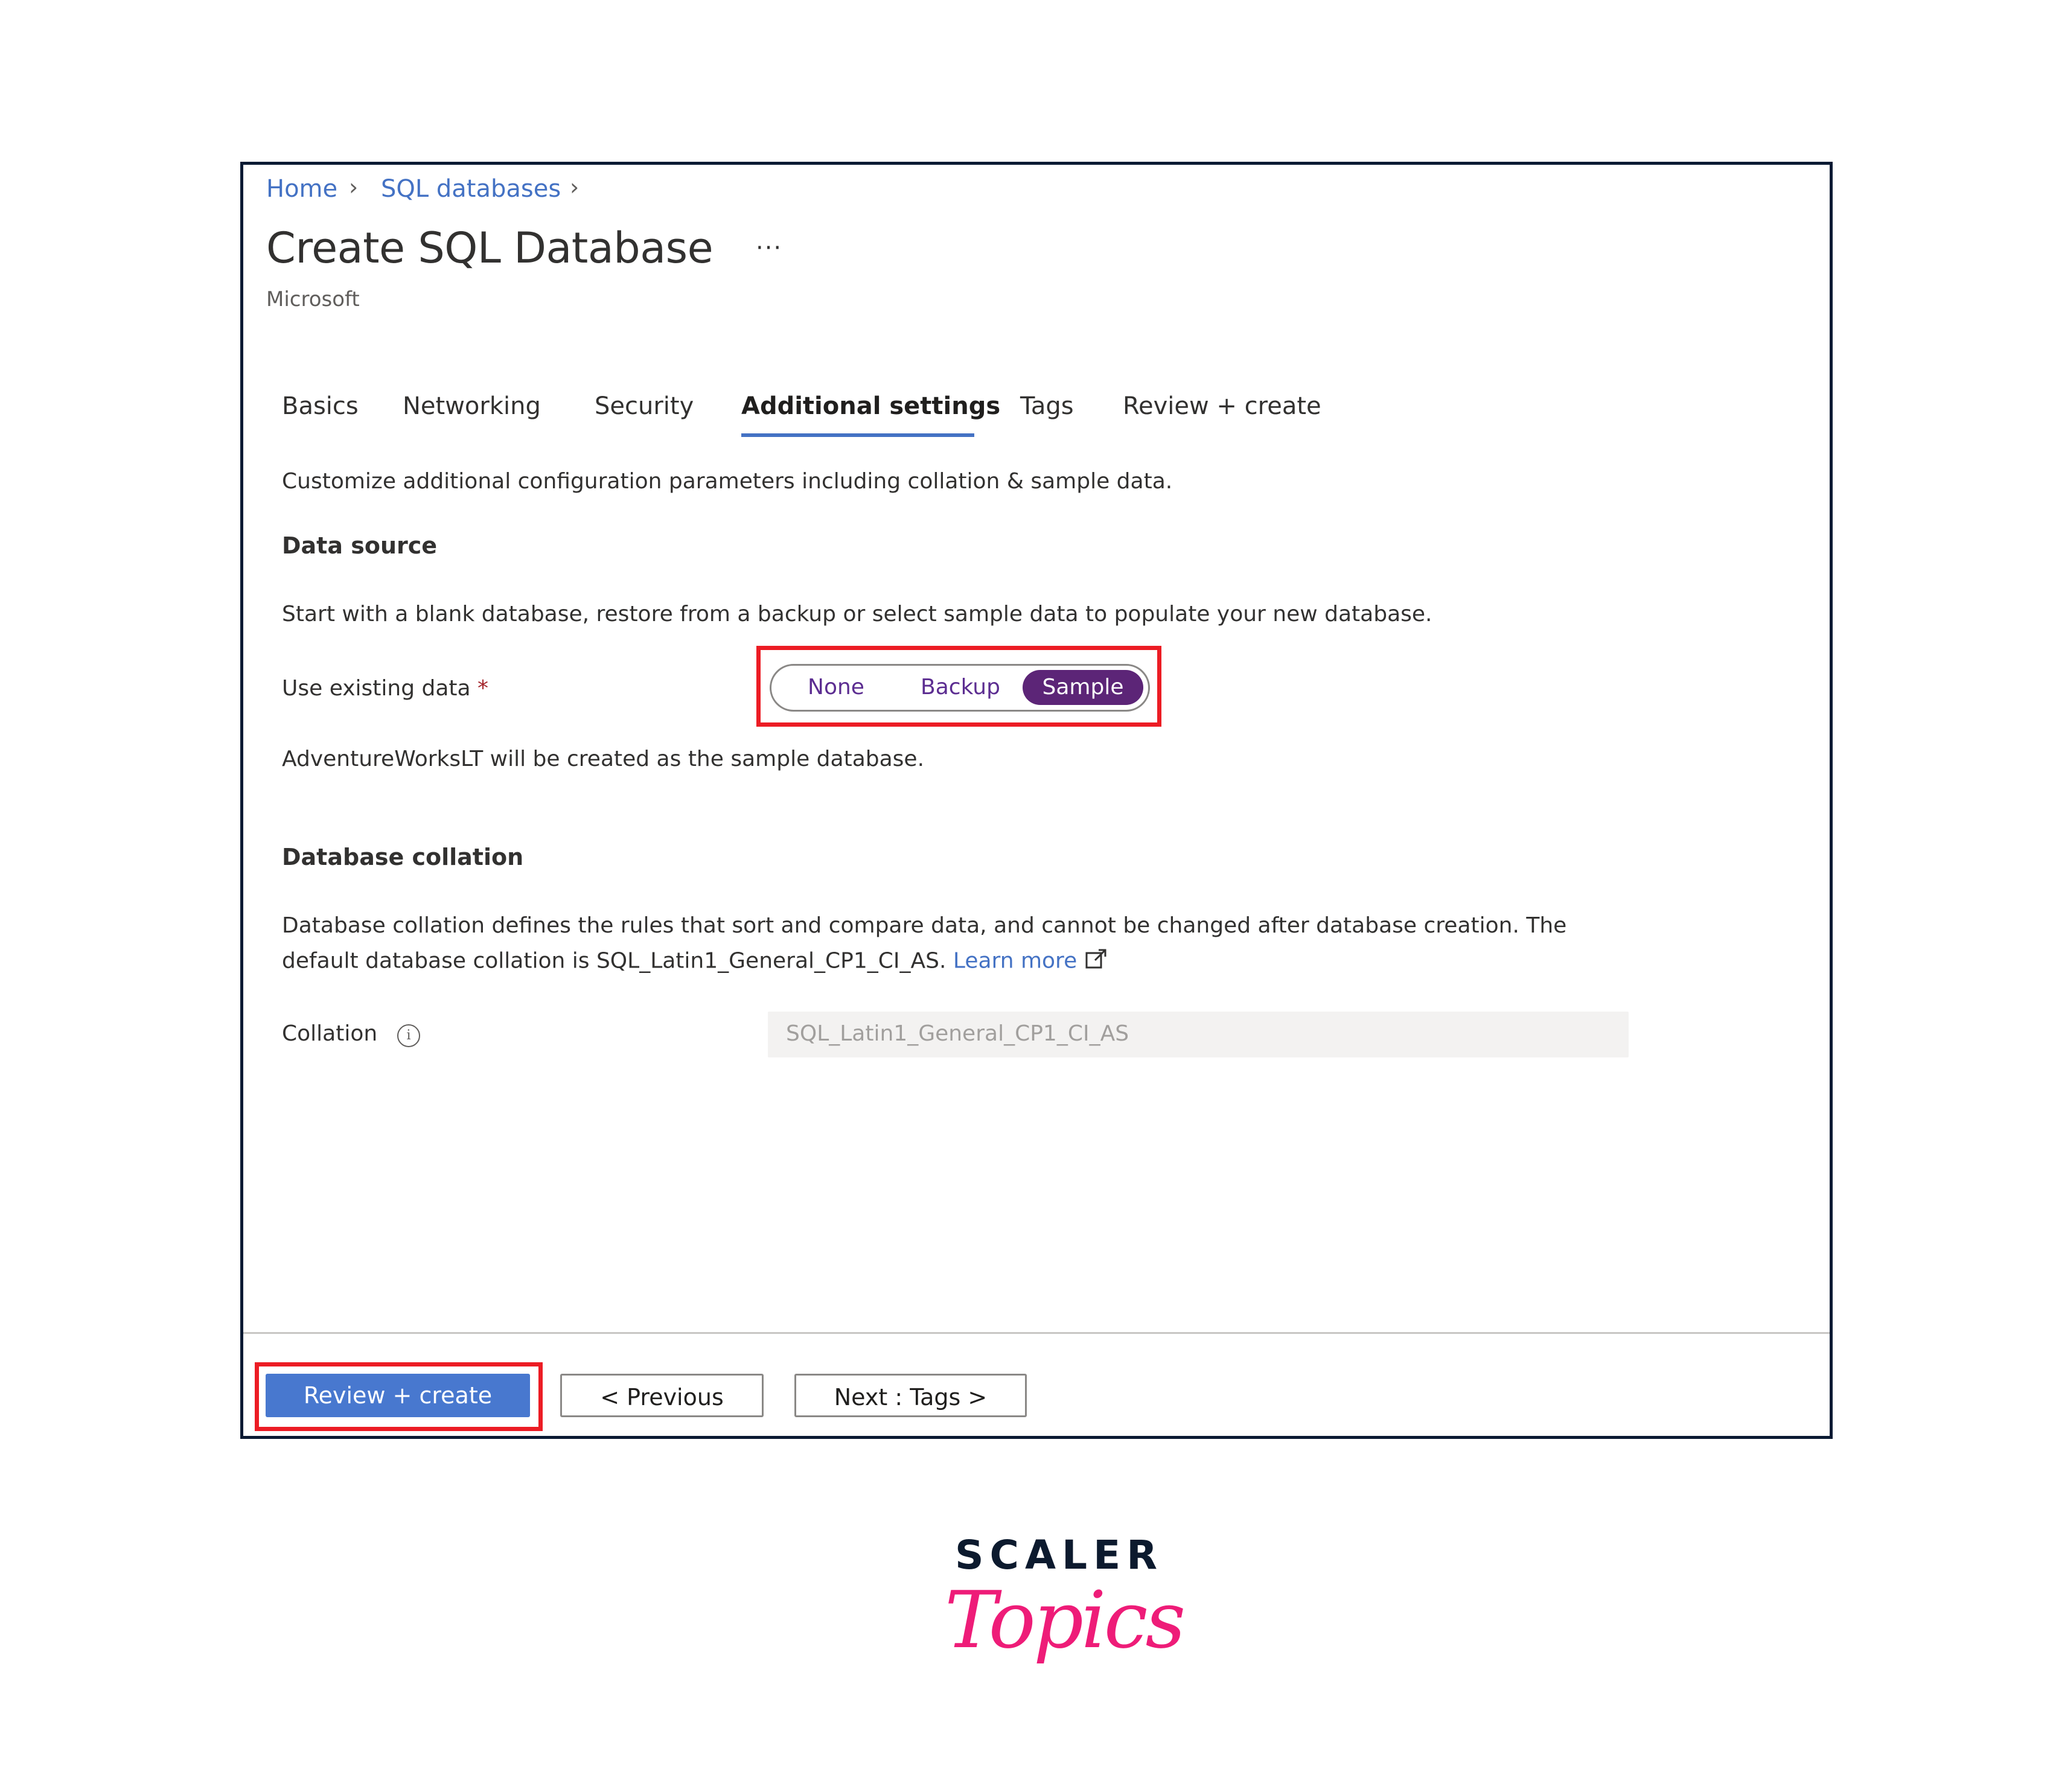  Describe the element at coordinates (1096, 962) in the screenshot. I see `external-link-icon` at that location.